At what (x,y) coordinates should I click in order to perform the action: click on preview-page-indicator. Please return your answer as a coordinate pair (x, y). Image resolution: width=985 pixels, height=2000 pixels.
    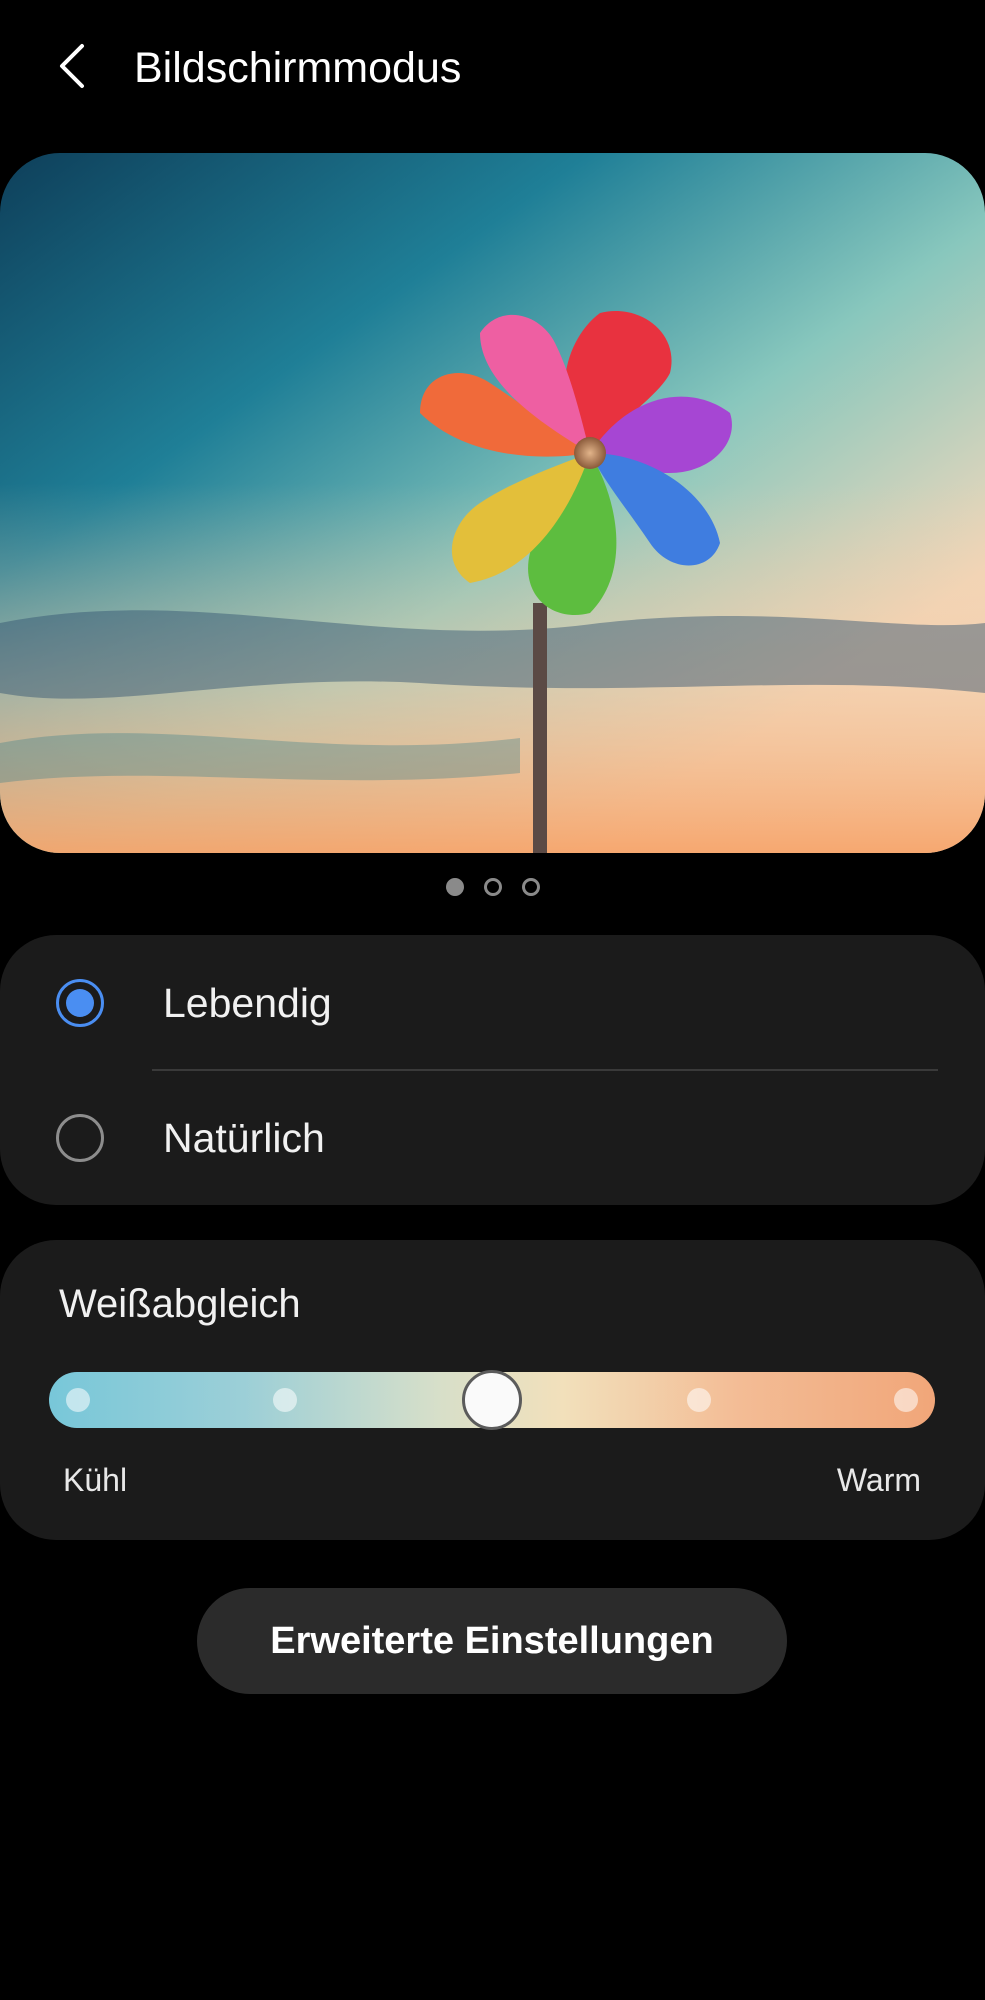
    Looking at the image, I should click on (492, 889).